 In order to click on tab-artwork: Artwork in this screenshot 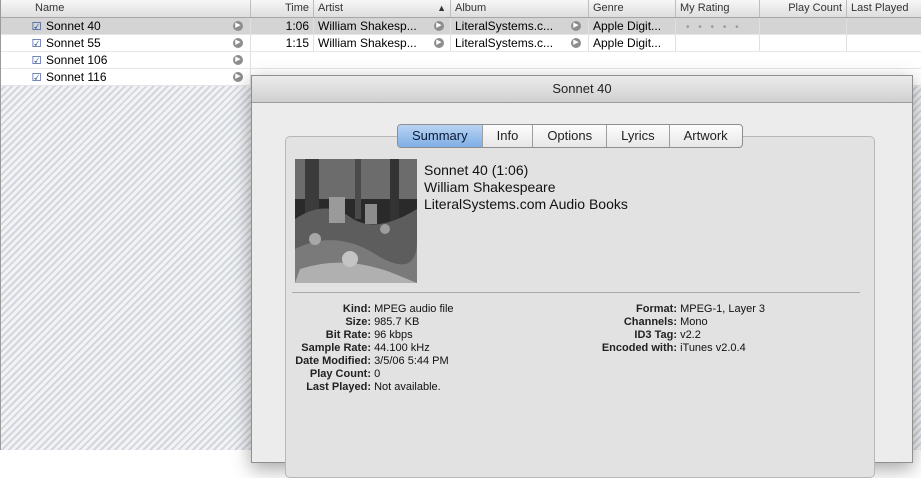, I will do `click(706, 136)`.